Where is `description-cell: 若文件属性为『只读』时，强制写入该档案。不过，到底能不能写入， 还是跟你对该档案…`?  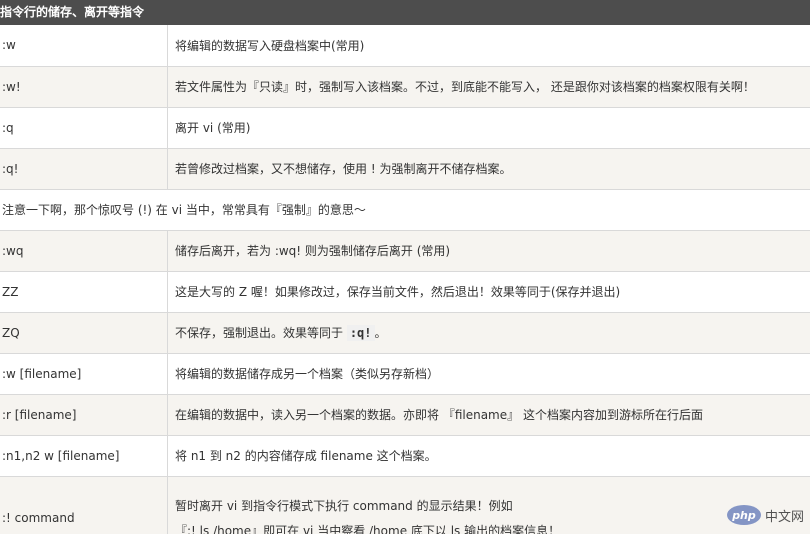 description-cell: 若文件属性为『只读』时，强制写入该档案。不过，到底能不能写入， 还是跟你对该档案… is located at coordinates (488, 87).